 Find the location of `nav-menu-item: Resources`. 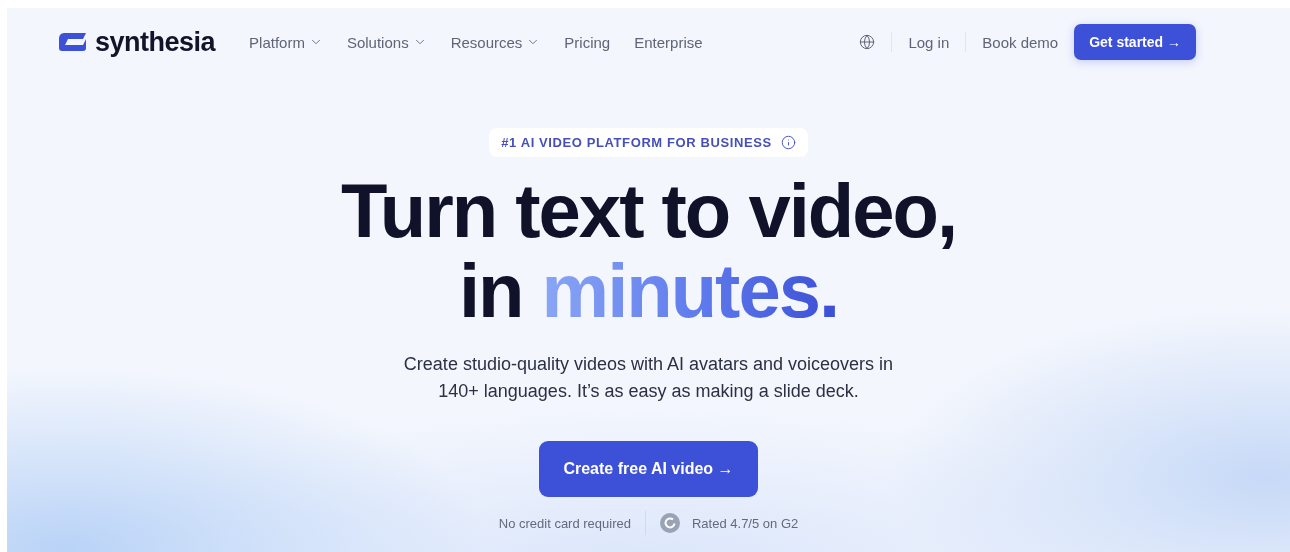

nav-menu-item: Resources is located at coordinates (495, 42).